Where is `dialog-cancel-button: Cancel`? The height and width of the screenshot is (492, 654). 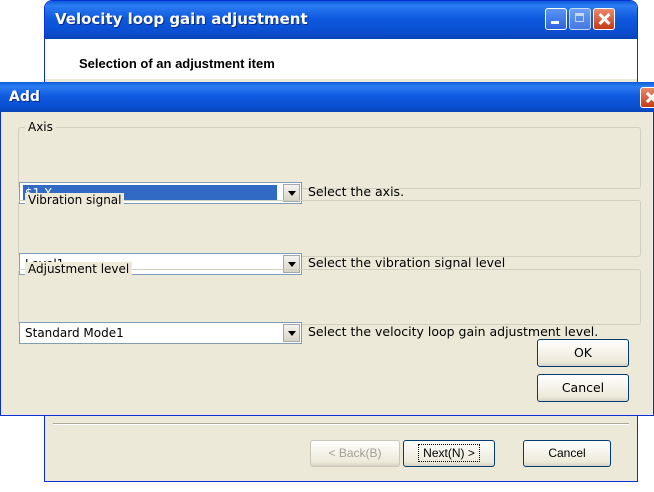
dialog-cancel-button: Cancel is located at coordinates (583, 388).